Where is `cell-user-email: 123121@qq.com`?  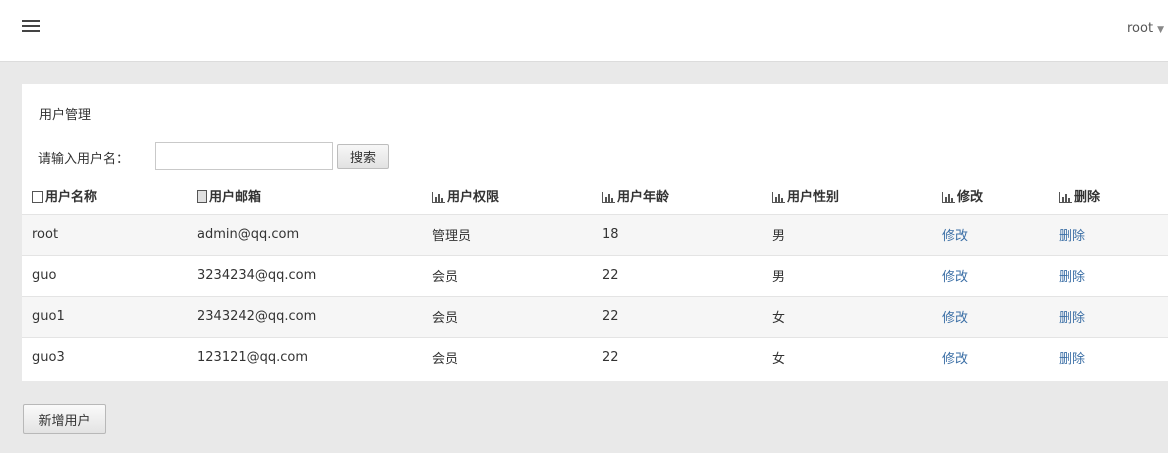
cell-user-email: 123121@qq.com is located at coordinates (253, 358).